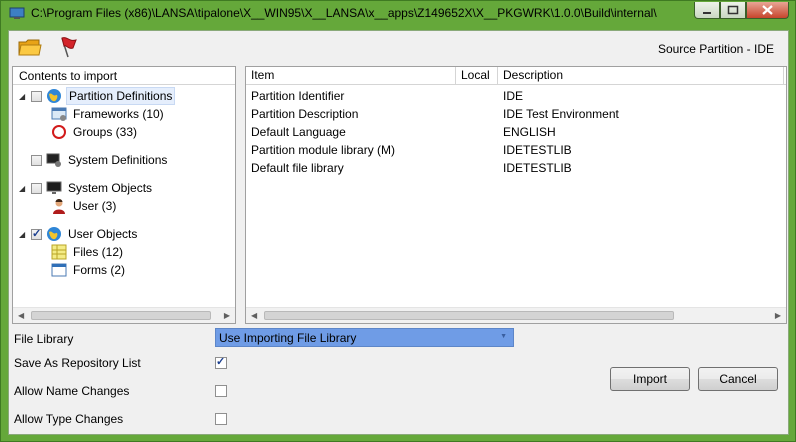 Image resolution: width=796 pixels, height=442 pixels. I want to click on framework-icon, so click(59, 114).